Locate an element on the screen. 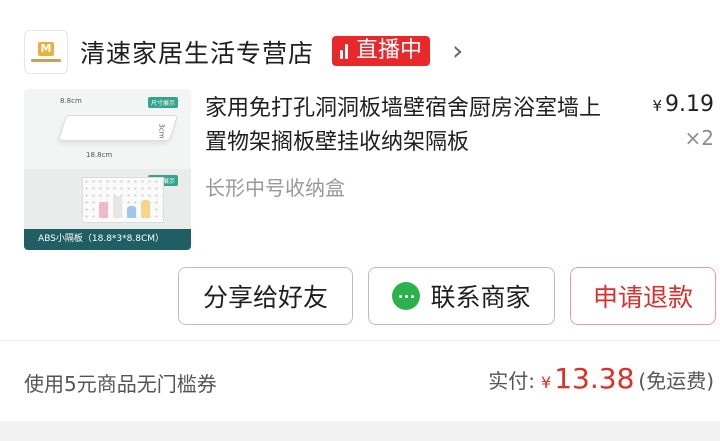 The height and width of the screenshot is (441, 720). logo-strip is located at coordinates (46, 60).